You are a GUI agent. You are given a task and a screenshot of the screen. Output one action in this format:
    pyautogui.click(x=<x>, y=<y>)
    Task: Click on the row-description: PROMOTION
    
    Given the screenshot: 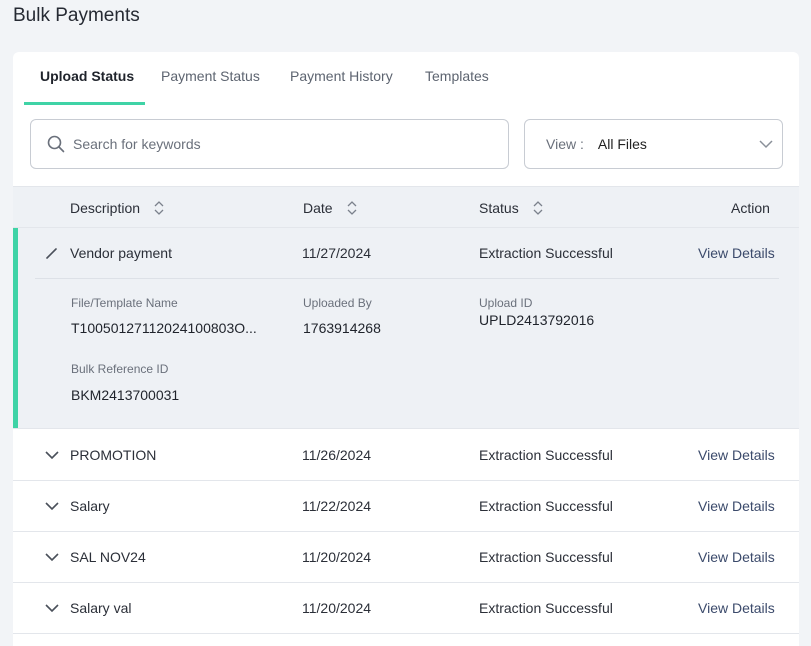 What is the action you would take?
    pyautogui.click(x=113, y=455)
    